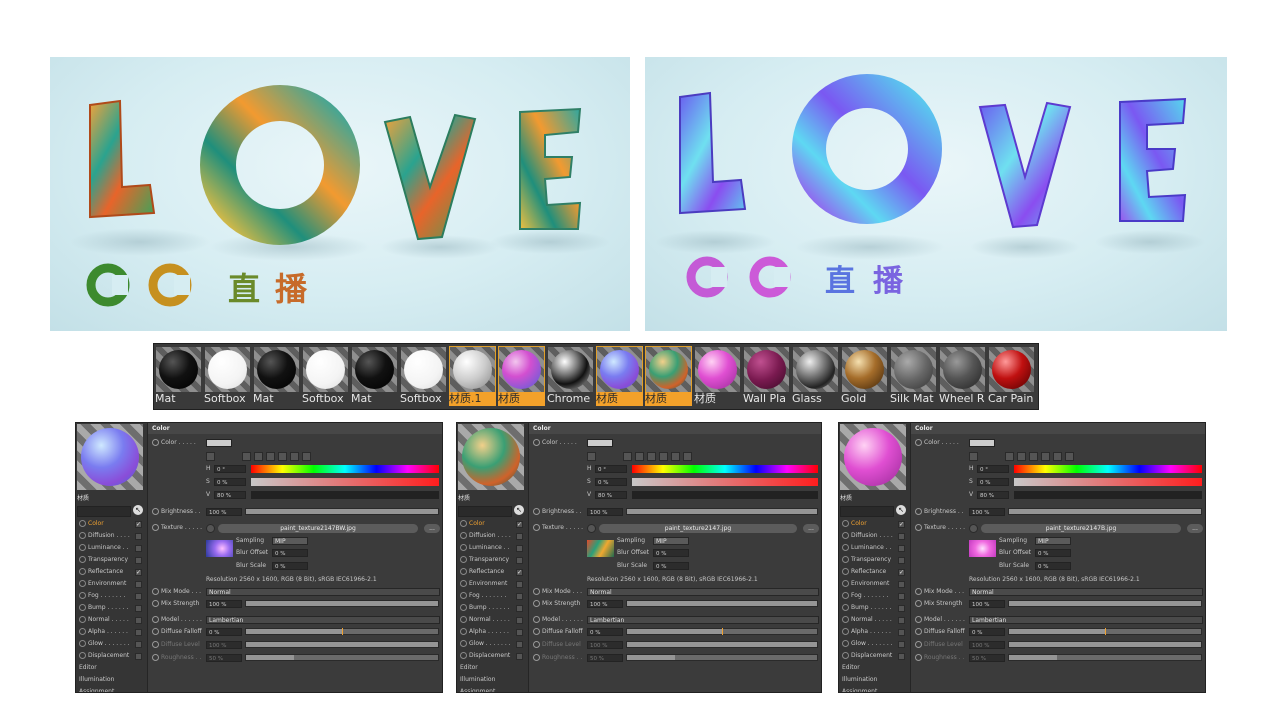  What do you see at coordinates (1108, 495) in the screenshot?
I see `val-slider` at bounding box center [1108, 495].